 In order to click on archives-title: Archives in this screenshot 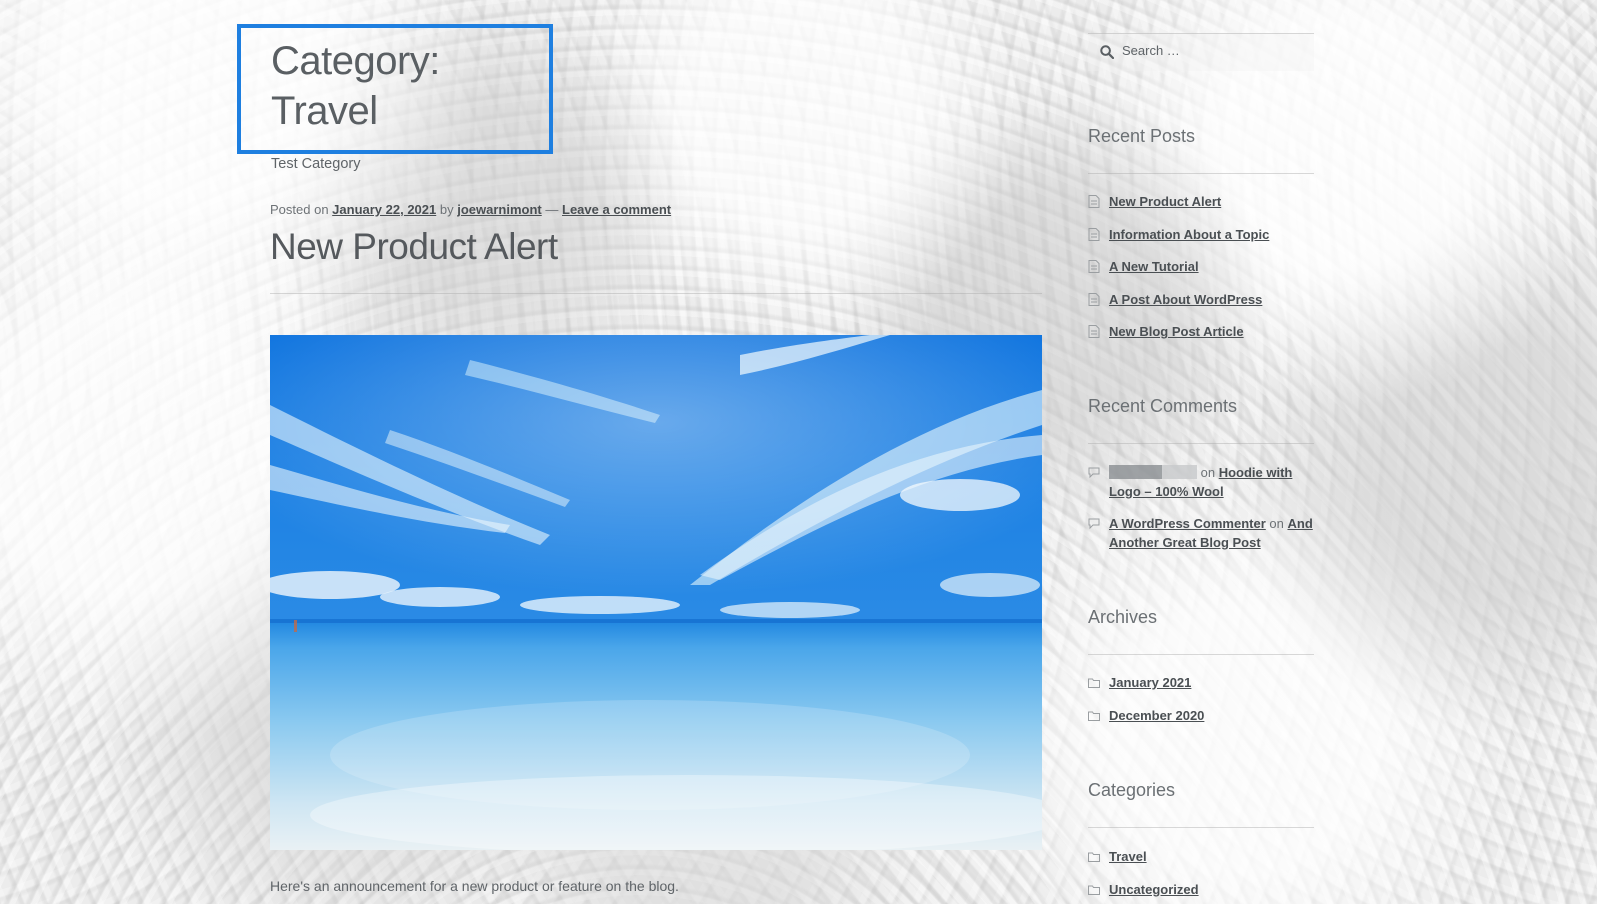, I will do `click(1123, 617)`.